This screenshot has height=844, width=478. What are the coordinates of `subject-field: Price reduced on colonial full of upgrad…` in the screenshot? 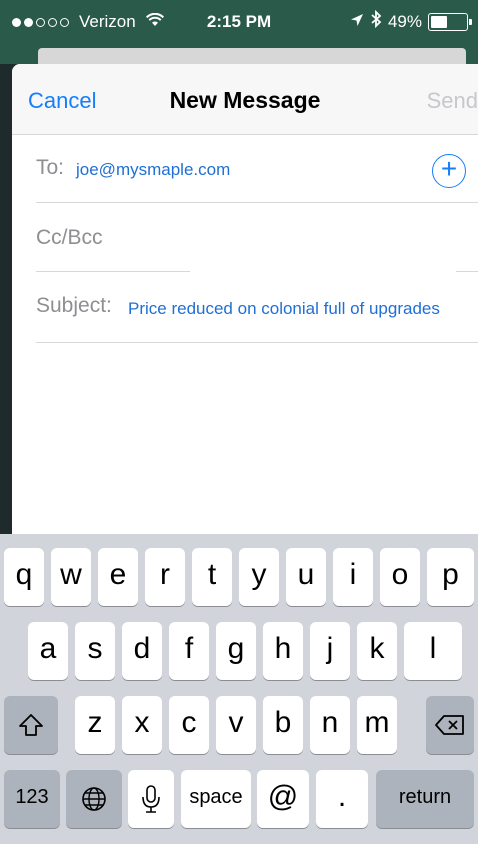 It's located at (284, 309).